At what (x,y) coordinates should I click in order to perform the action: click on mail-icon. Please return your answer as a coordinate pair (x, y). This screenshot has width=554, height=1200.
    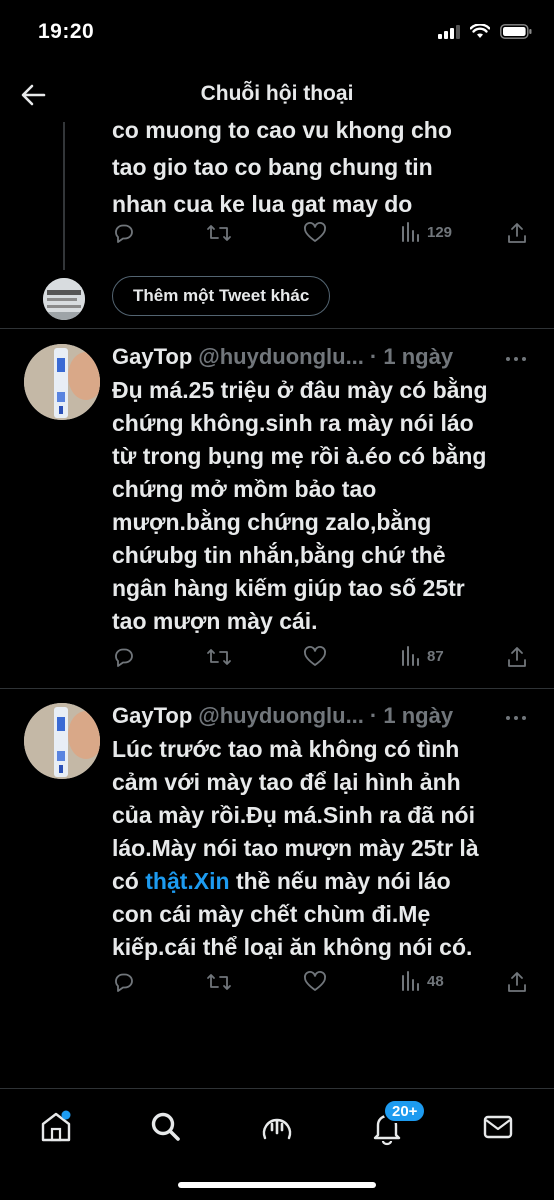
    Looking at the image, I should click on (498, 1127).